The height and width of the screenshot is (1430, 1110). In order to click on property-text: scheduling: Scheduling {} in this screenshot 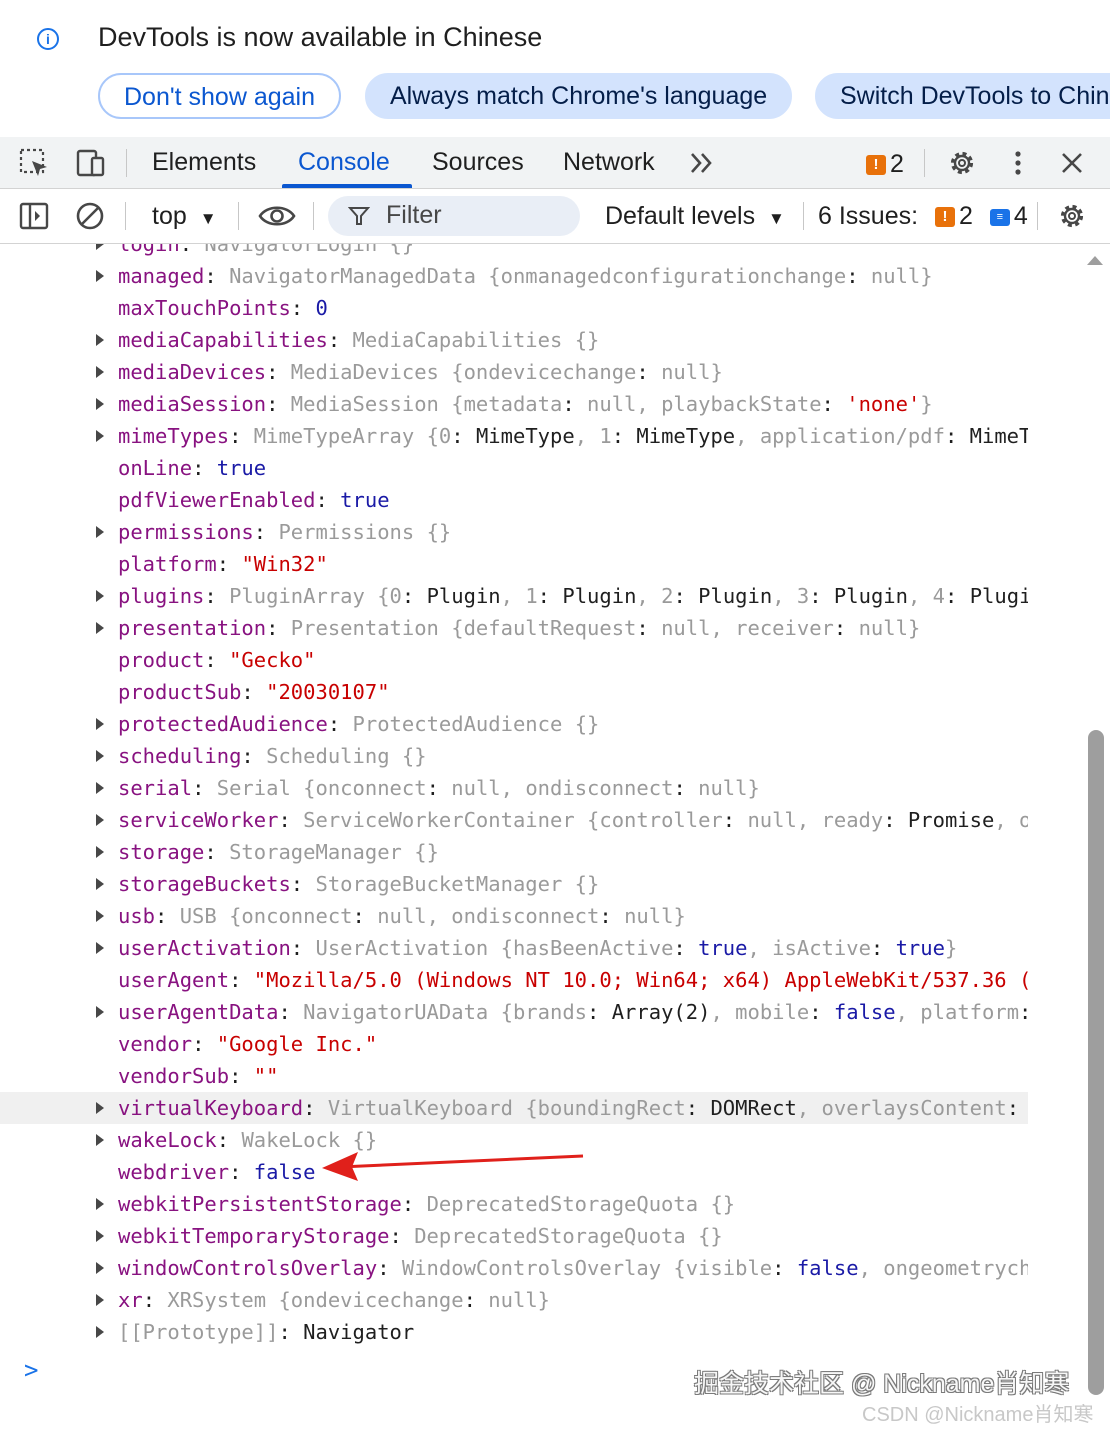, I will do `click(272, 756)`.